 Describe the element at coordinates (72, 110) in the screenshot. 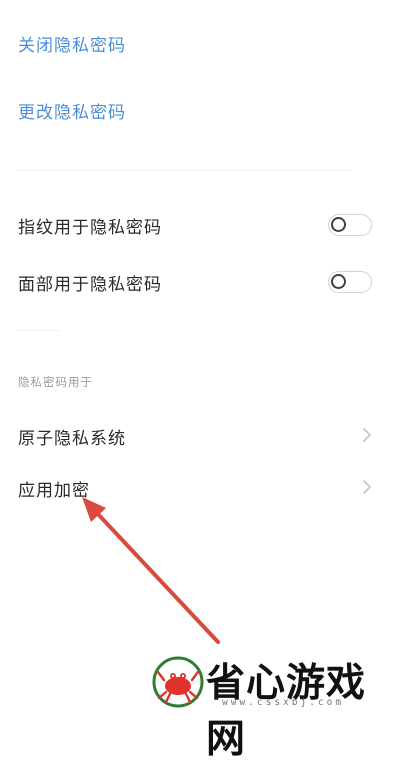

I see `change-privacy-password-link: 更改隐私密码` at that location.